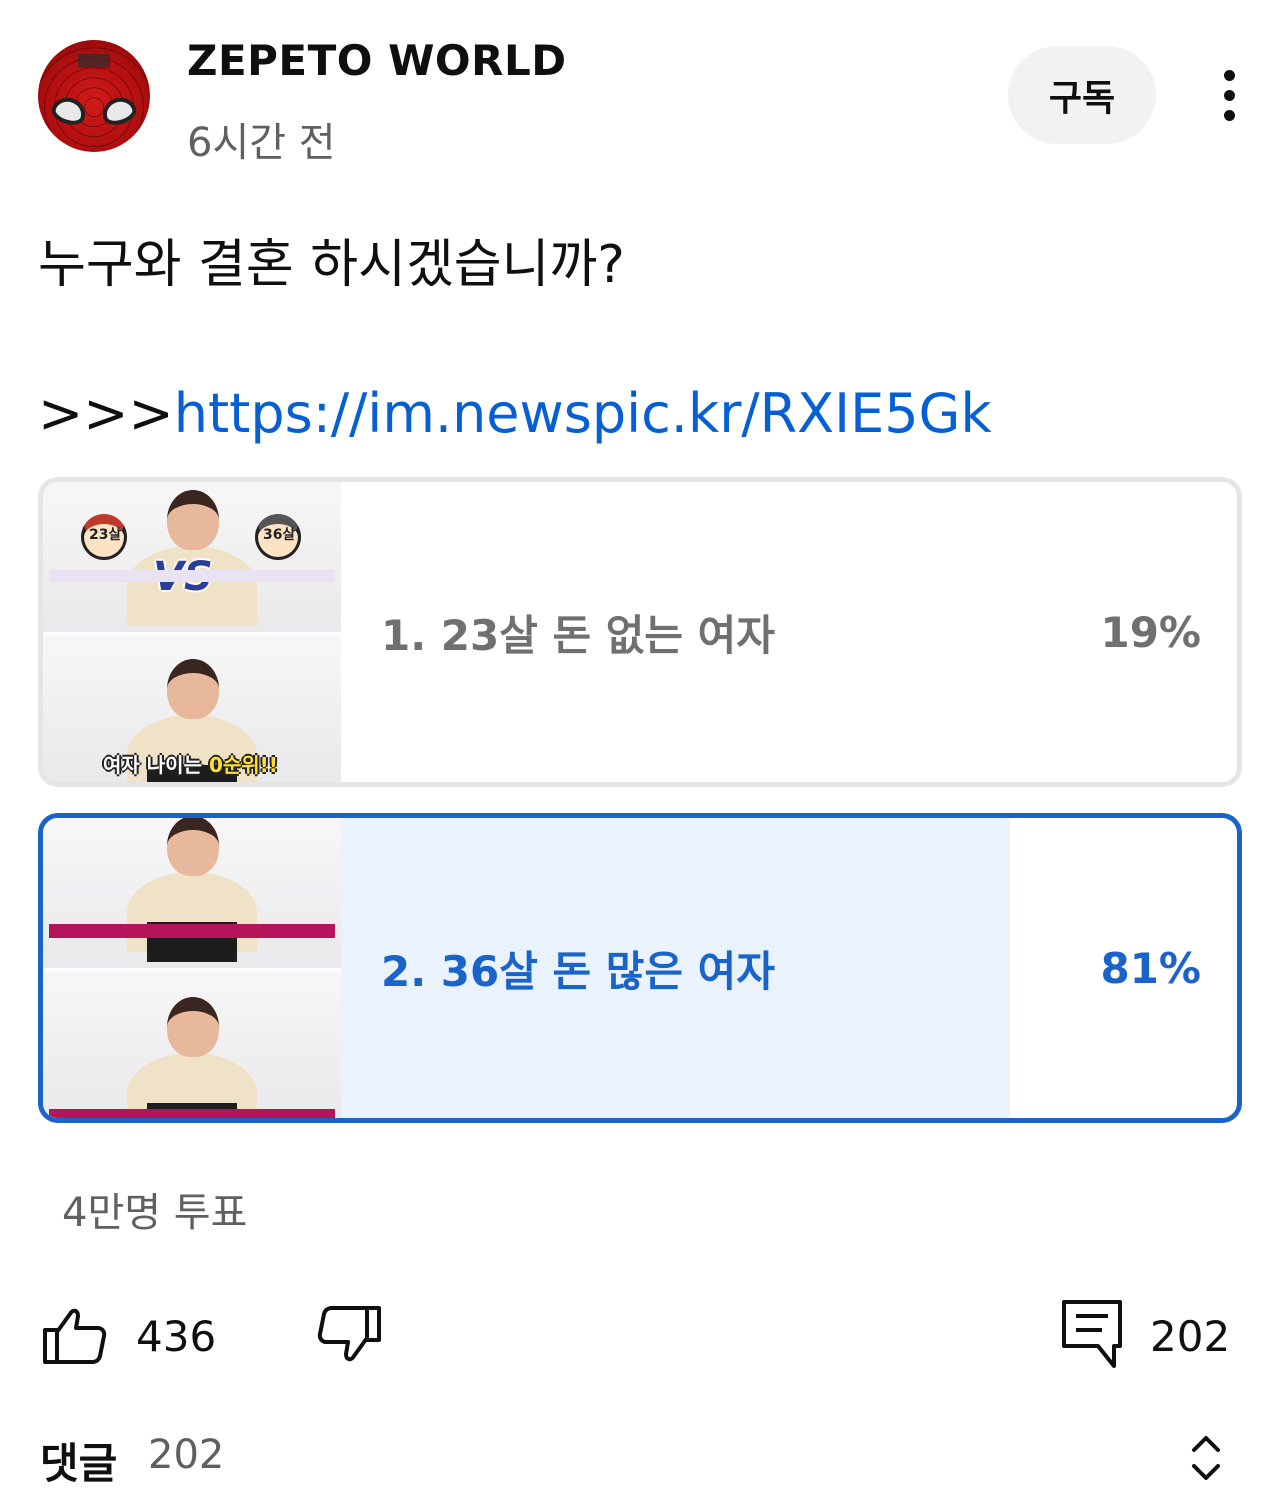 Image resolution: width=1280 pixels, height=1506 pixels. What do you see at coordinates (331, 265) in the screenshot?
I see `post-question: 누구와 결혼 하시겠습니까?` at bounding box center [331, 265].